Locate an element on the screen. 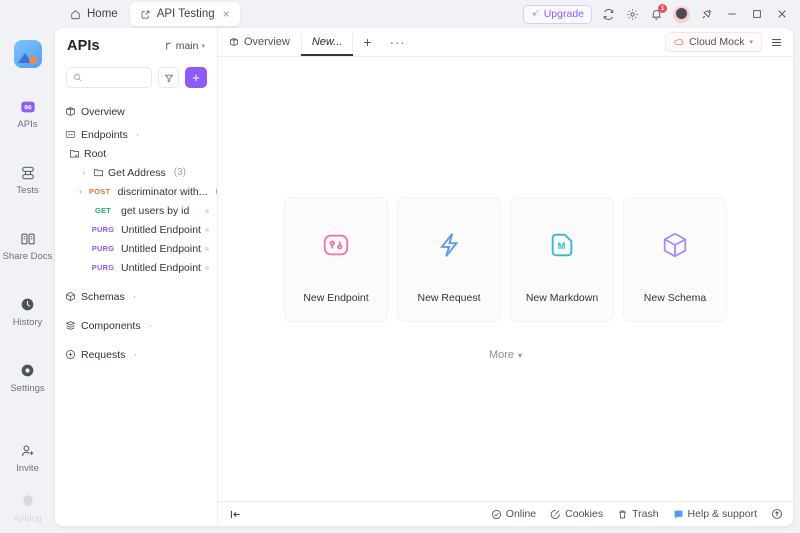 The height and width of the screenshot is (533, 800). new-request-card: New Request is located at coordinates (449, 259).